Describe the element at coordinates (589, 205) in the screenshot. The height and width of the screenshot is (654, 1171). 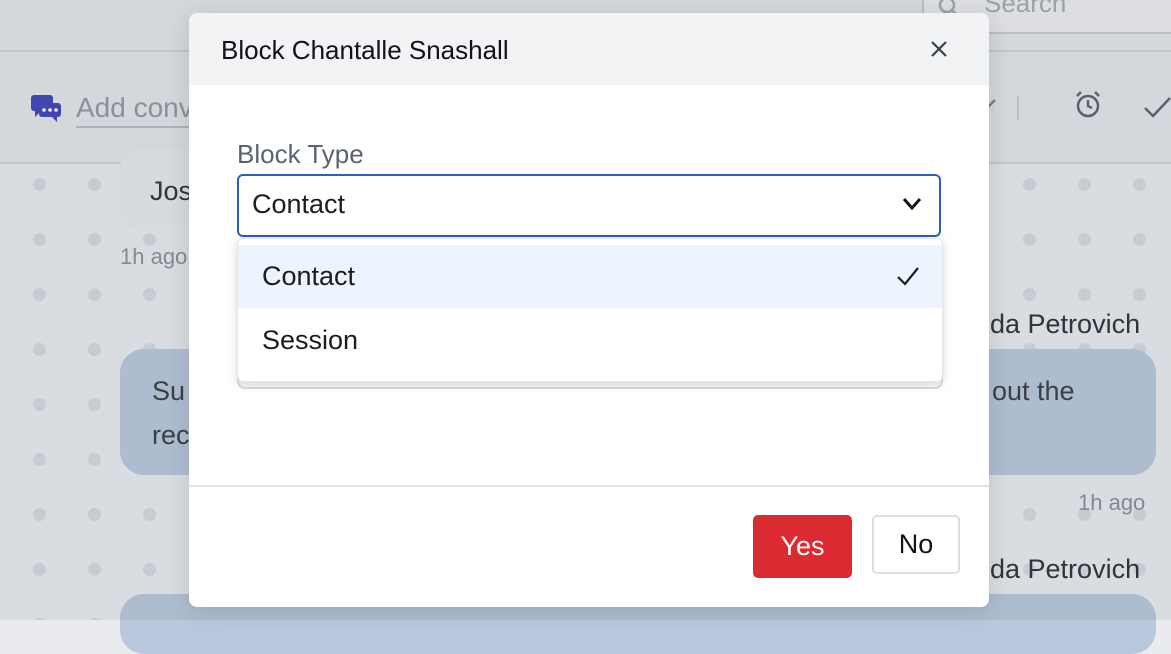
I see `block-type-select: Contact` at that location.